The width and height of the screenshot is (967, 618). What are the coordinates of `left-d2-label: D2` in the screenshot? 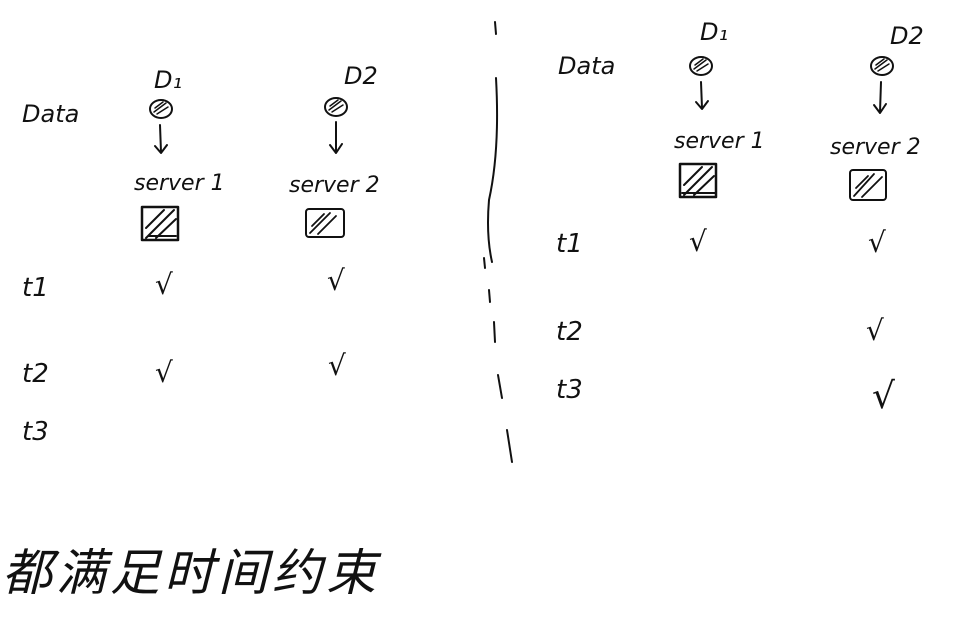 It's located at (361, 76).